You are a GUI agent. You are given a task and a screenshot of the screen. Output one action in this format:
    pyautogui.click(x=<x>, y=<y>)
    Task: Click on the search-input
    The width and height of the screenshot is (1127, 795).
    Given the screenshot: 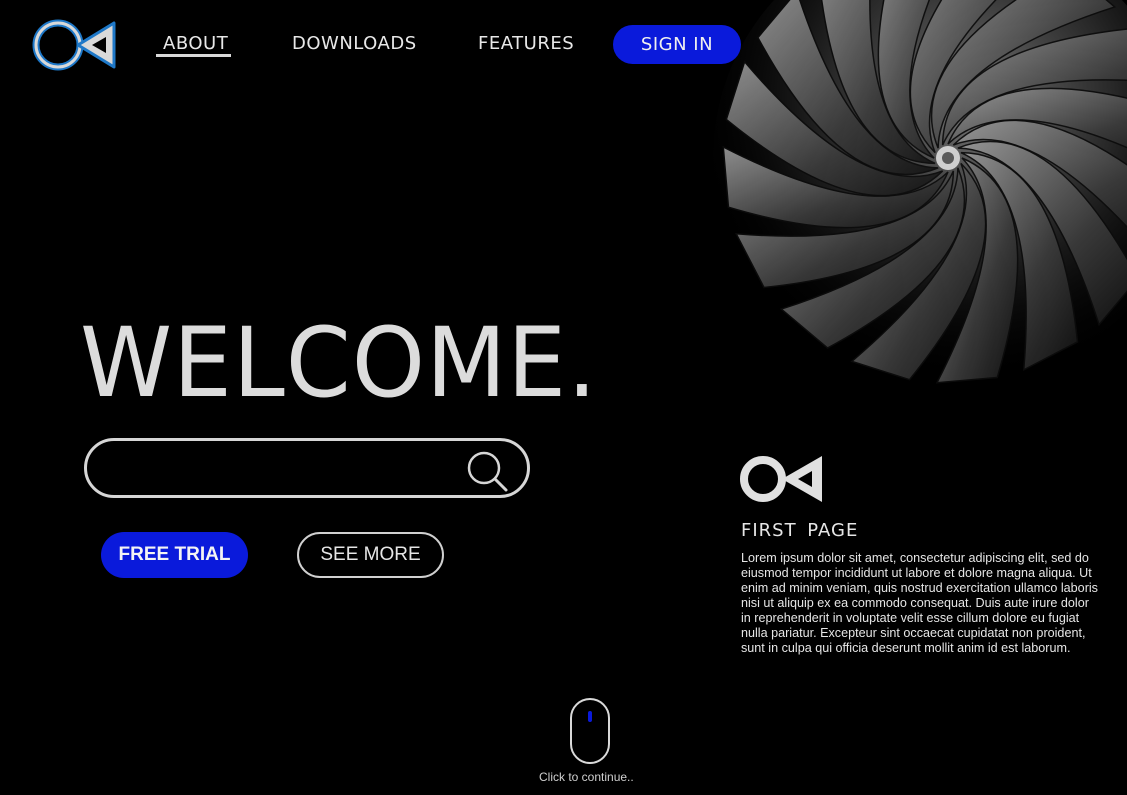 What is the action you would take?
    pyautogui.click(x=284, y=469)
    